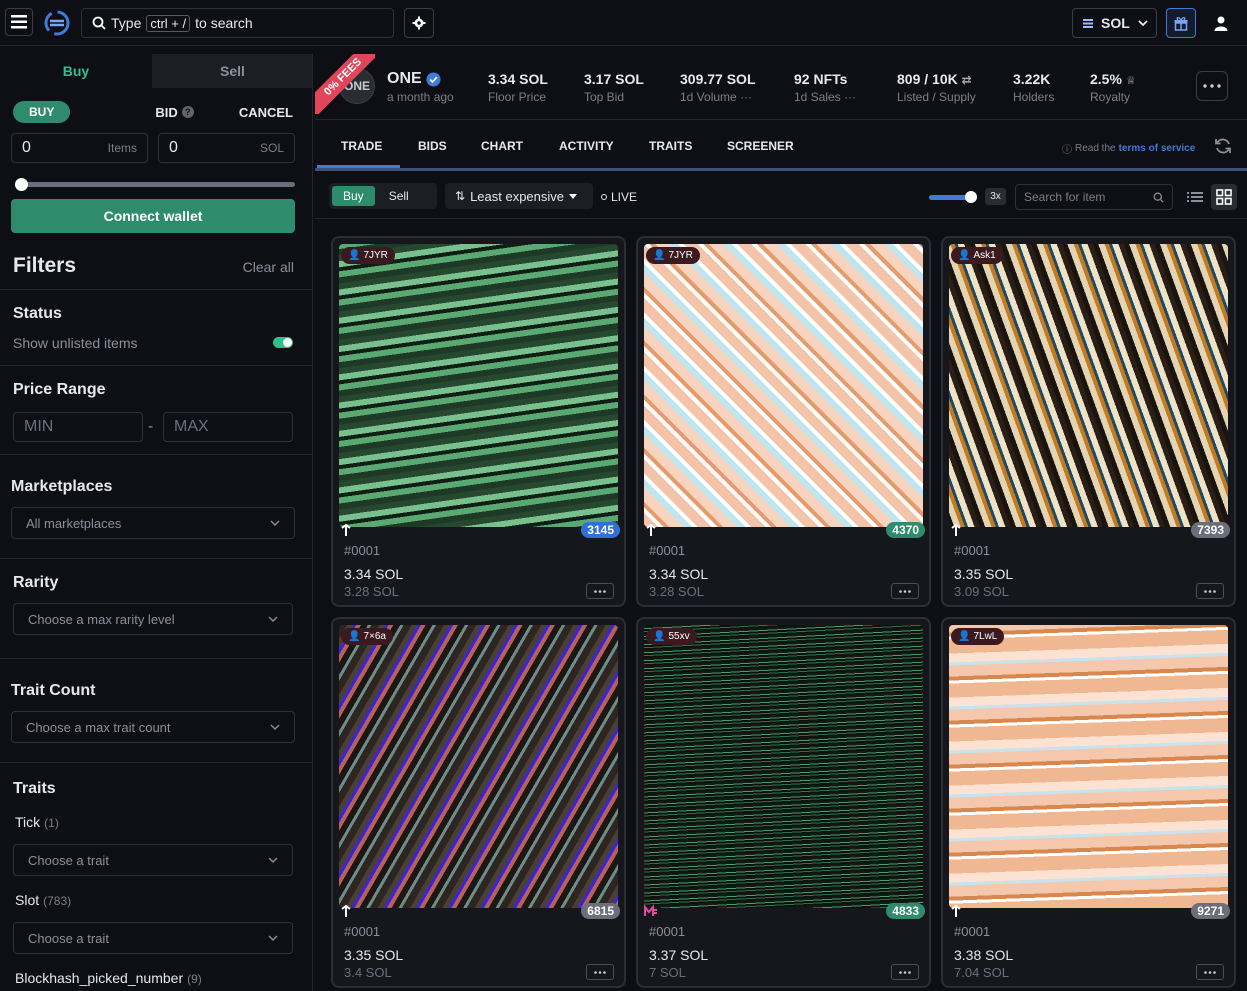 The image size is (1247, 991). What do you see at coordinates (825, 97) in the screenshot?
I see `stat-label: 1d Sales ···` at bounding box center [825, 97].